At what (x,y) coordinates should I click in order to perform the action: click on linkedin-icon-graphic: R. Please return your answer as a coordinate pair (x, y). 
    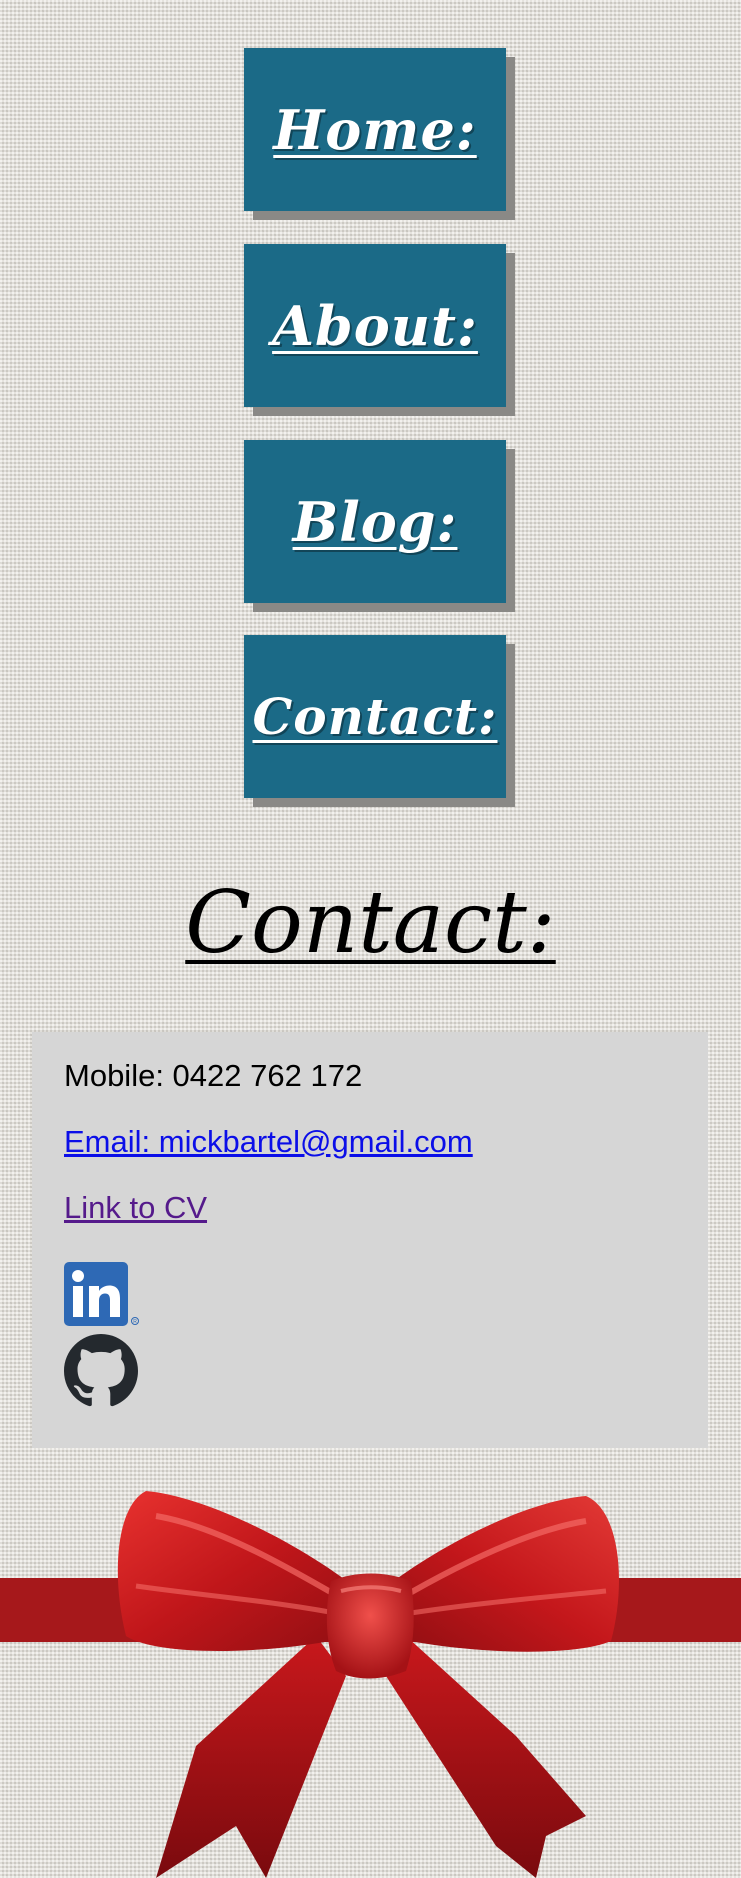
    Looking at the image, I should click on (101, 1294).